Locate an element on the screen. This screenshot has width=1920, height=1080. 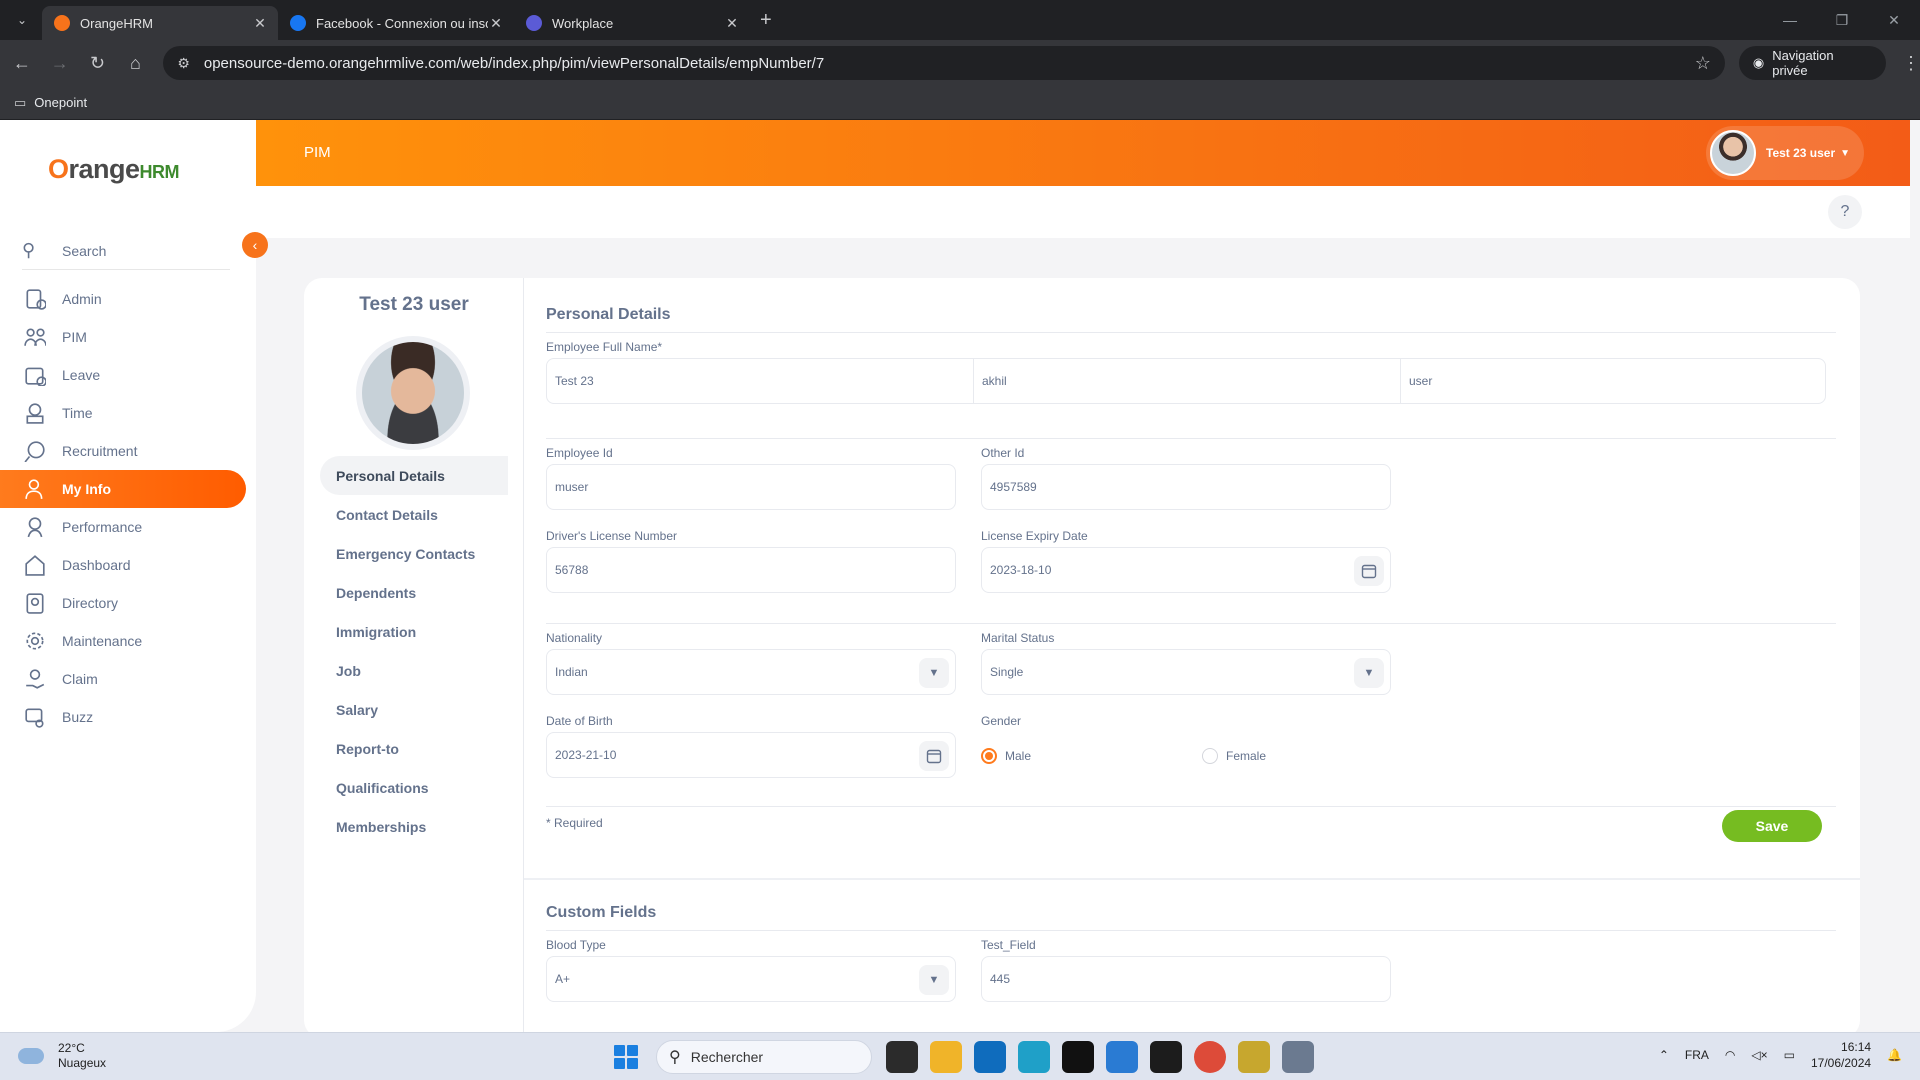
license-expiry-input: 2023-18-10 is located at coordinates (1186, 570).